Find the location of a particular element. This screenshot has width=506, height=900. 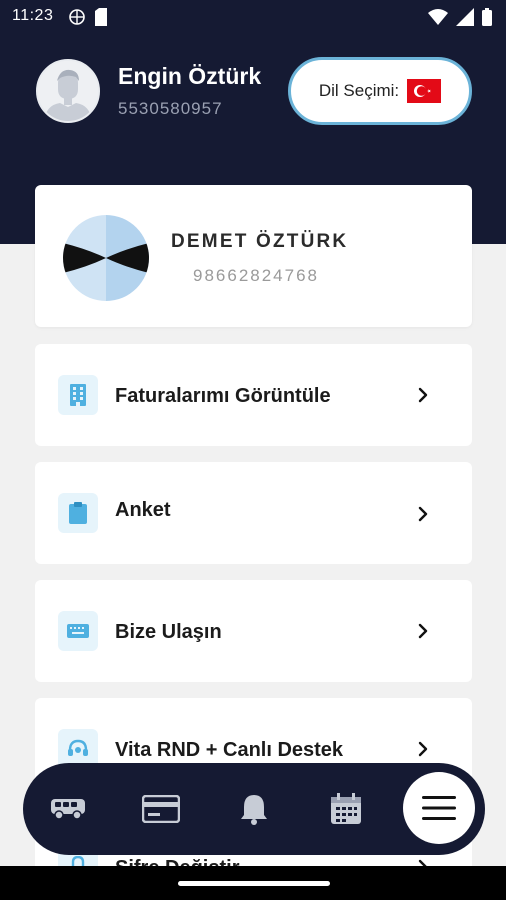

battery-icon is located at coordinates (487, 17).